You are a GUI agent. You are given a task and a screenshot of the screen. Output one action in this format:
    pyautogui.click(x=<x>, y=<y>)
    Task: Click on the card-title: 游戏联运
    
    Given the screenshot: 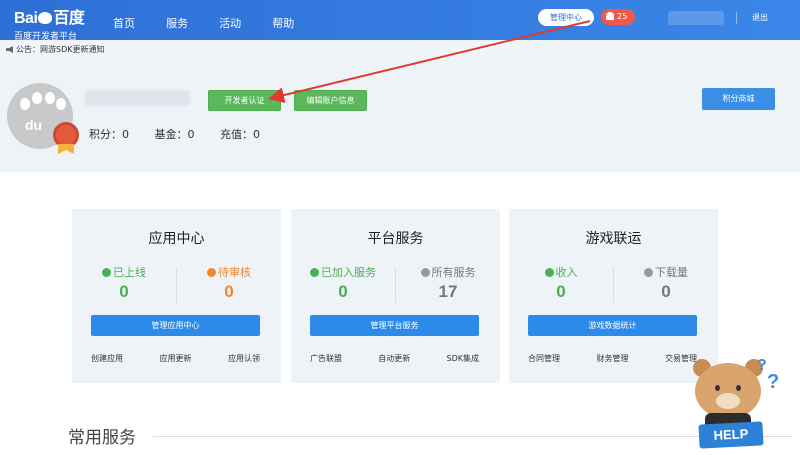 What is the action you would take?
    pyautogui.click(x=613, y=239)
    